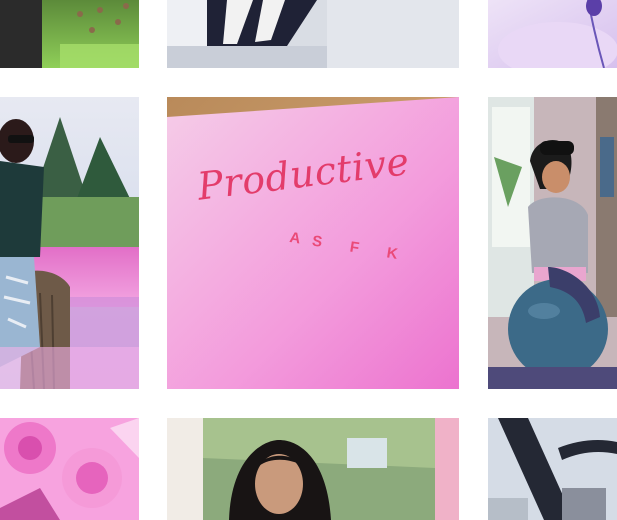 This screenshot has height=520, width=617. What do you see at coordinates (313, 469) in the screenshot?
I see `photo-tile-portrait` at bounding box center [313, 469].